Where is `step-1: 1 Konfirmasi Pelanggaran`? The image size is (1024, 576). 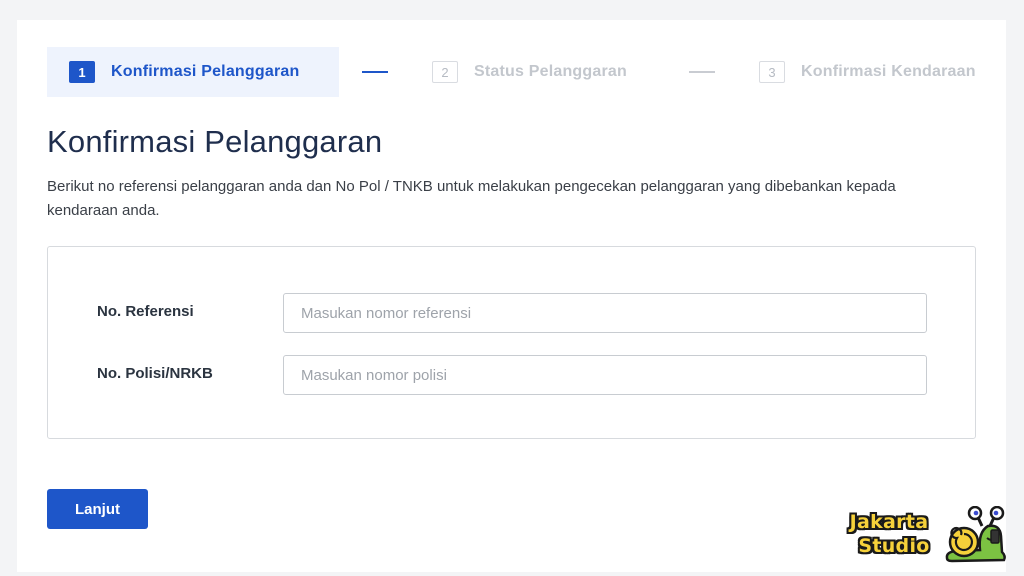
step-1: 1 Konfirmasi Pelanggaran is located at coordinates (193, 72).